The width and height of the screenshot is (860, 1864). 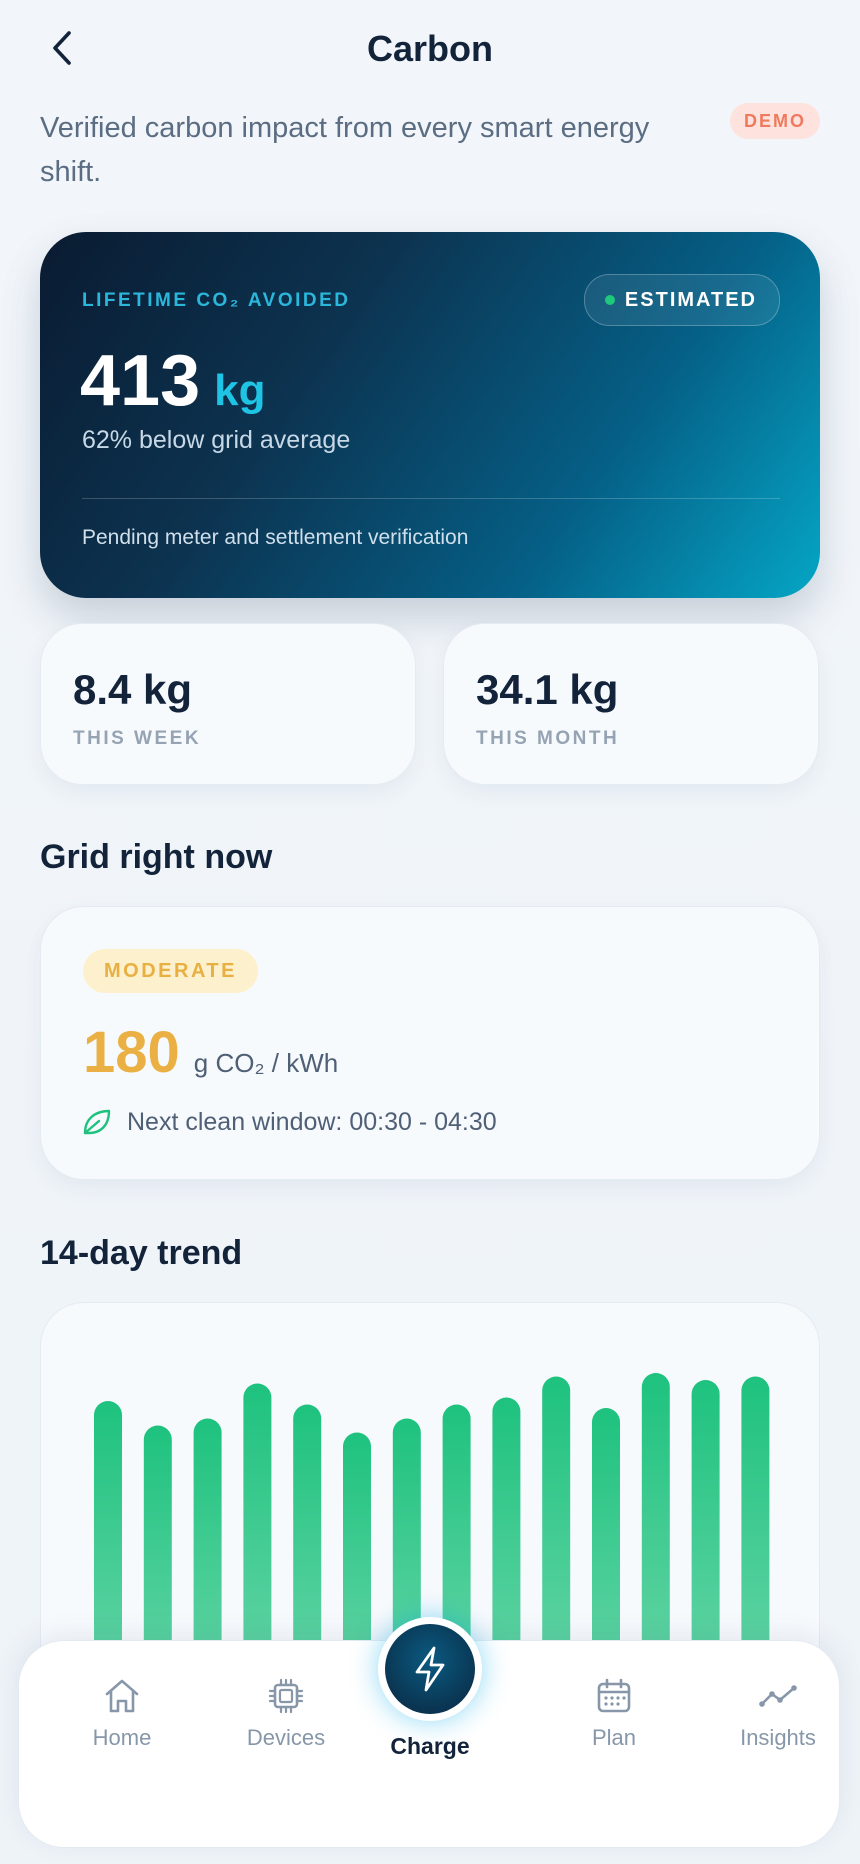 What do you see at coordinates (631, 704) in the screenshot?
I see `this-month-card: 34.1 kg THIS MONTH` at bounding box center [631, 704].